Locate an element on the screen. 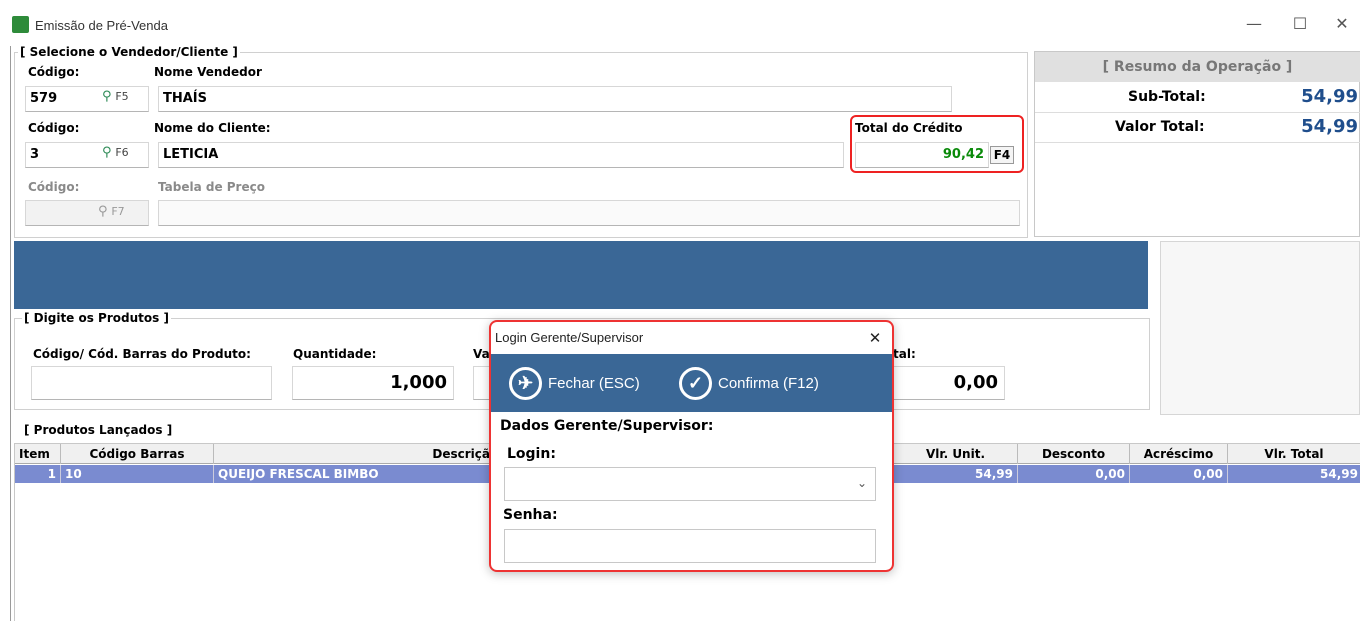 The width and height of the screenshot is (1360, 621). client-name-field: LETICIA is located at coordinates (501, 155).